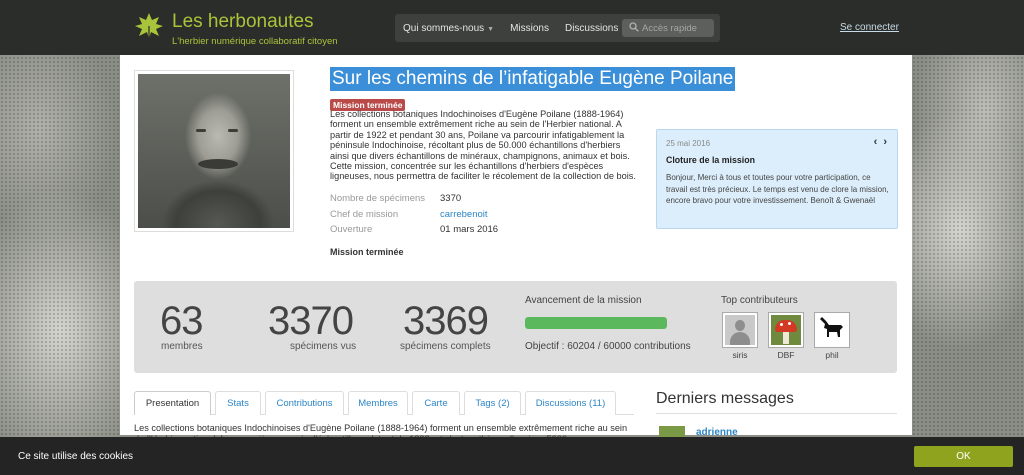 This screenshot has width=1024, height=475. I want to click on meta-label: Chef de mission, so click(364, 214).